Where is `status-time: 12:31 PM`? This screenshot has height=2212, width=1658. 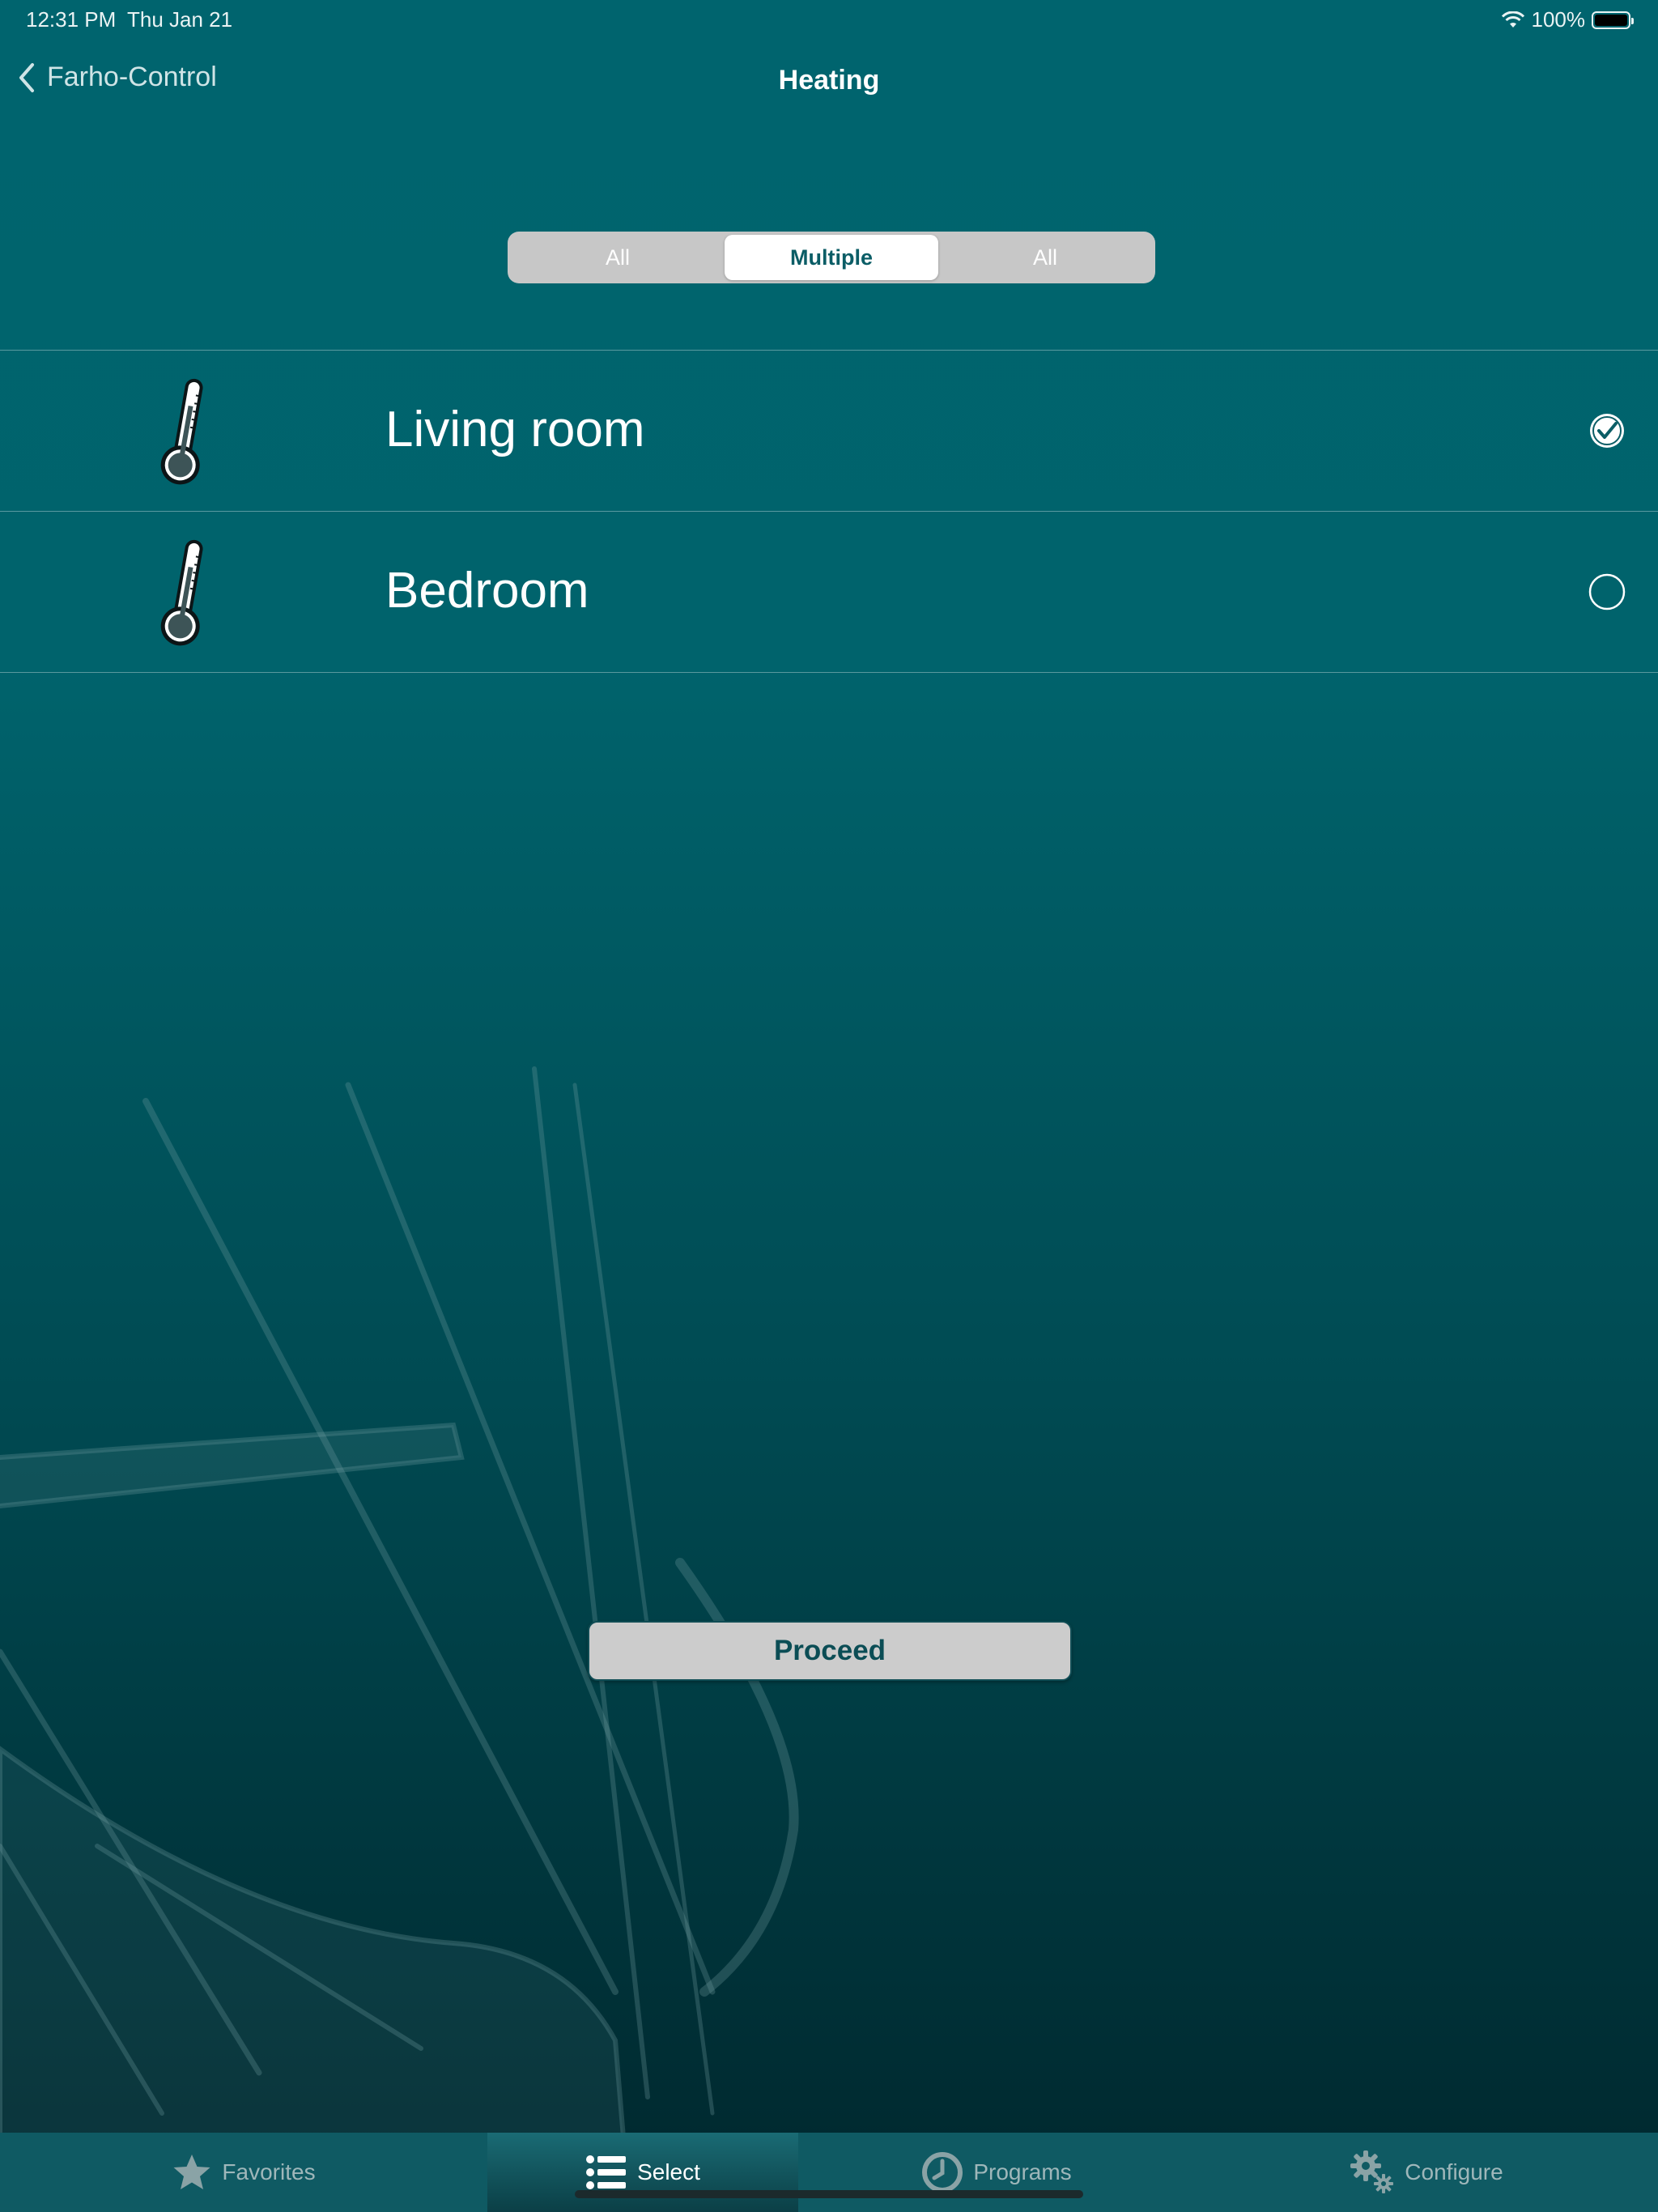 status-time: 12:31 PM is located at coordinates (71, 19).